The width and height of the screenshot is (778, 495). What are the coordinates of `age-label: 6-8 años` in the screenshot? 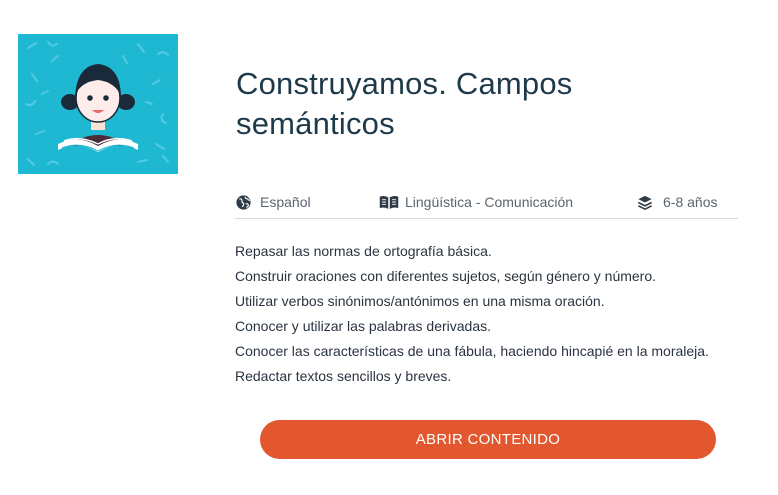 It's located at (690, 202).